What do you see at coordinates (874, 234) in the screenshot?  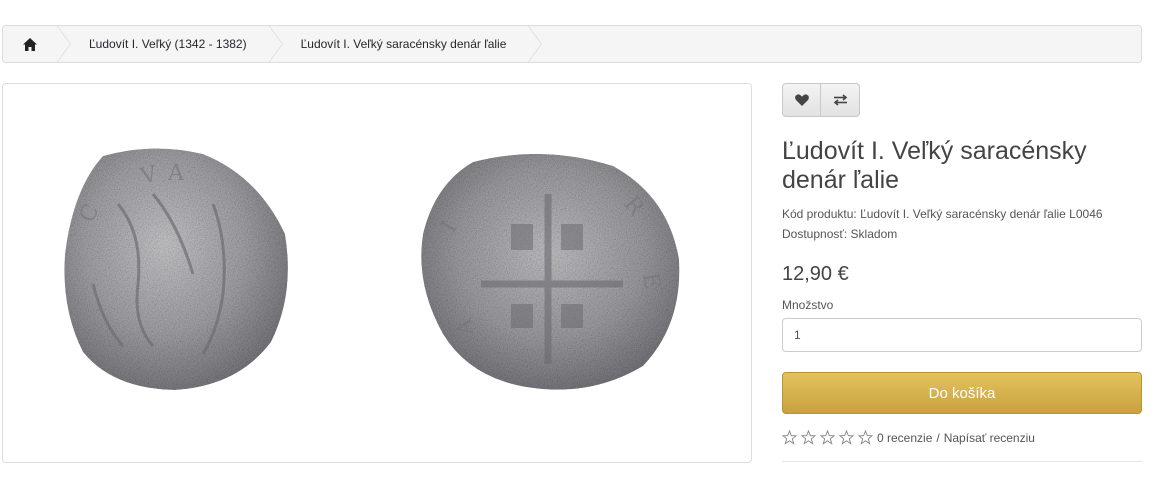 I see `availability-value: Skladom` at bounding box center [874, 234].